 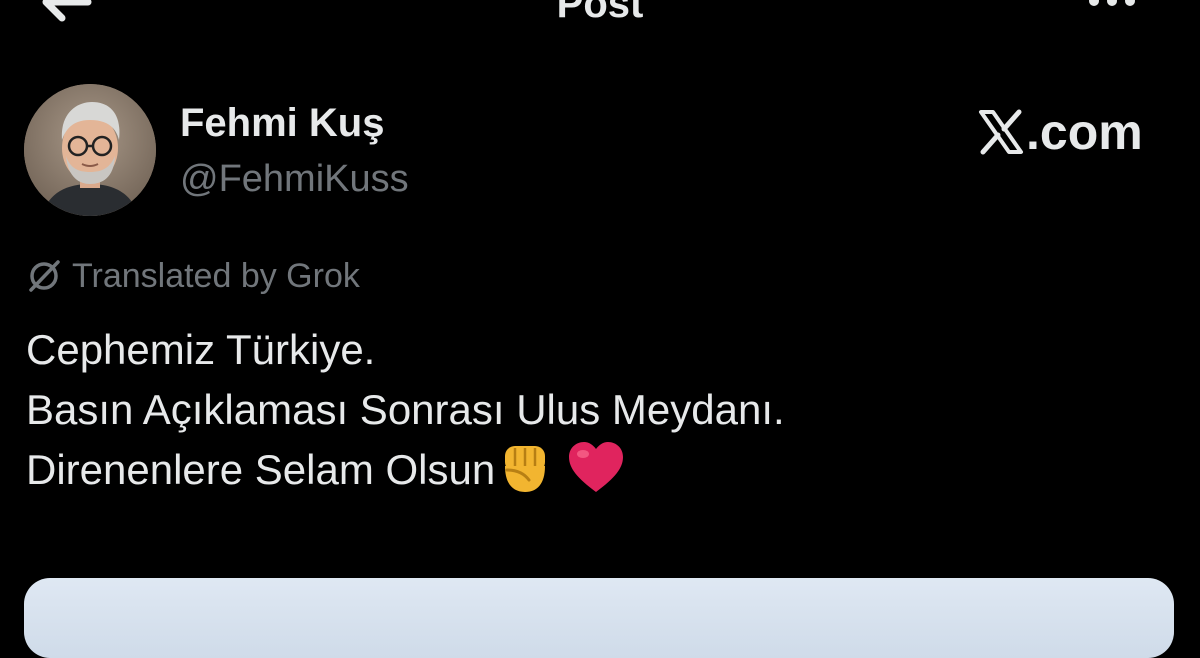 I want to click on translation-notice: Translated by Grok, so click(x=193, y=276).